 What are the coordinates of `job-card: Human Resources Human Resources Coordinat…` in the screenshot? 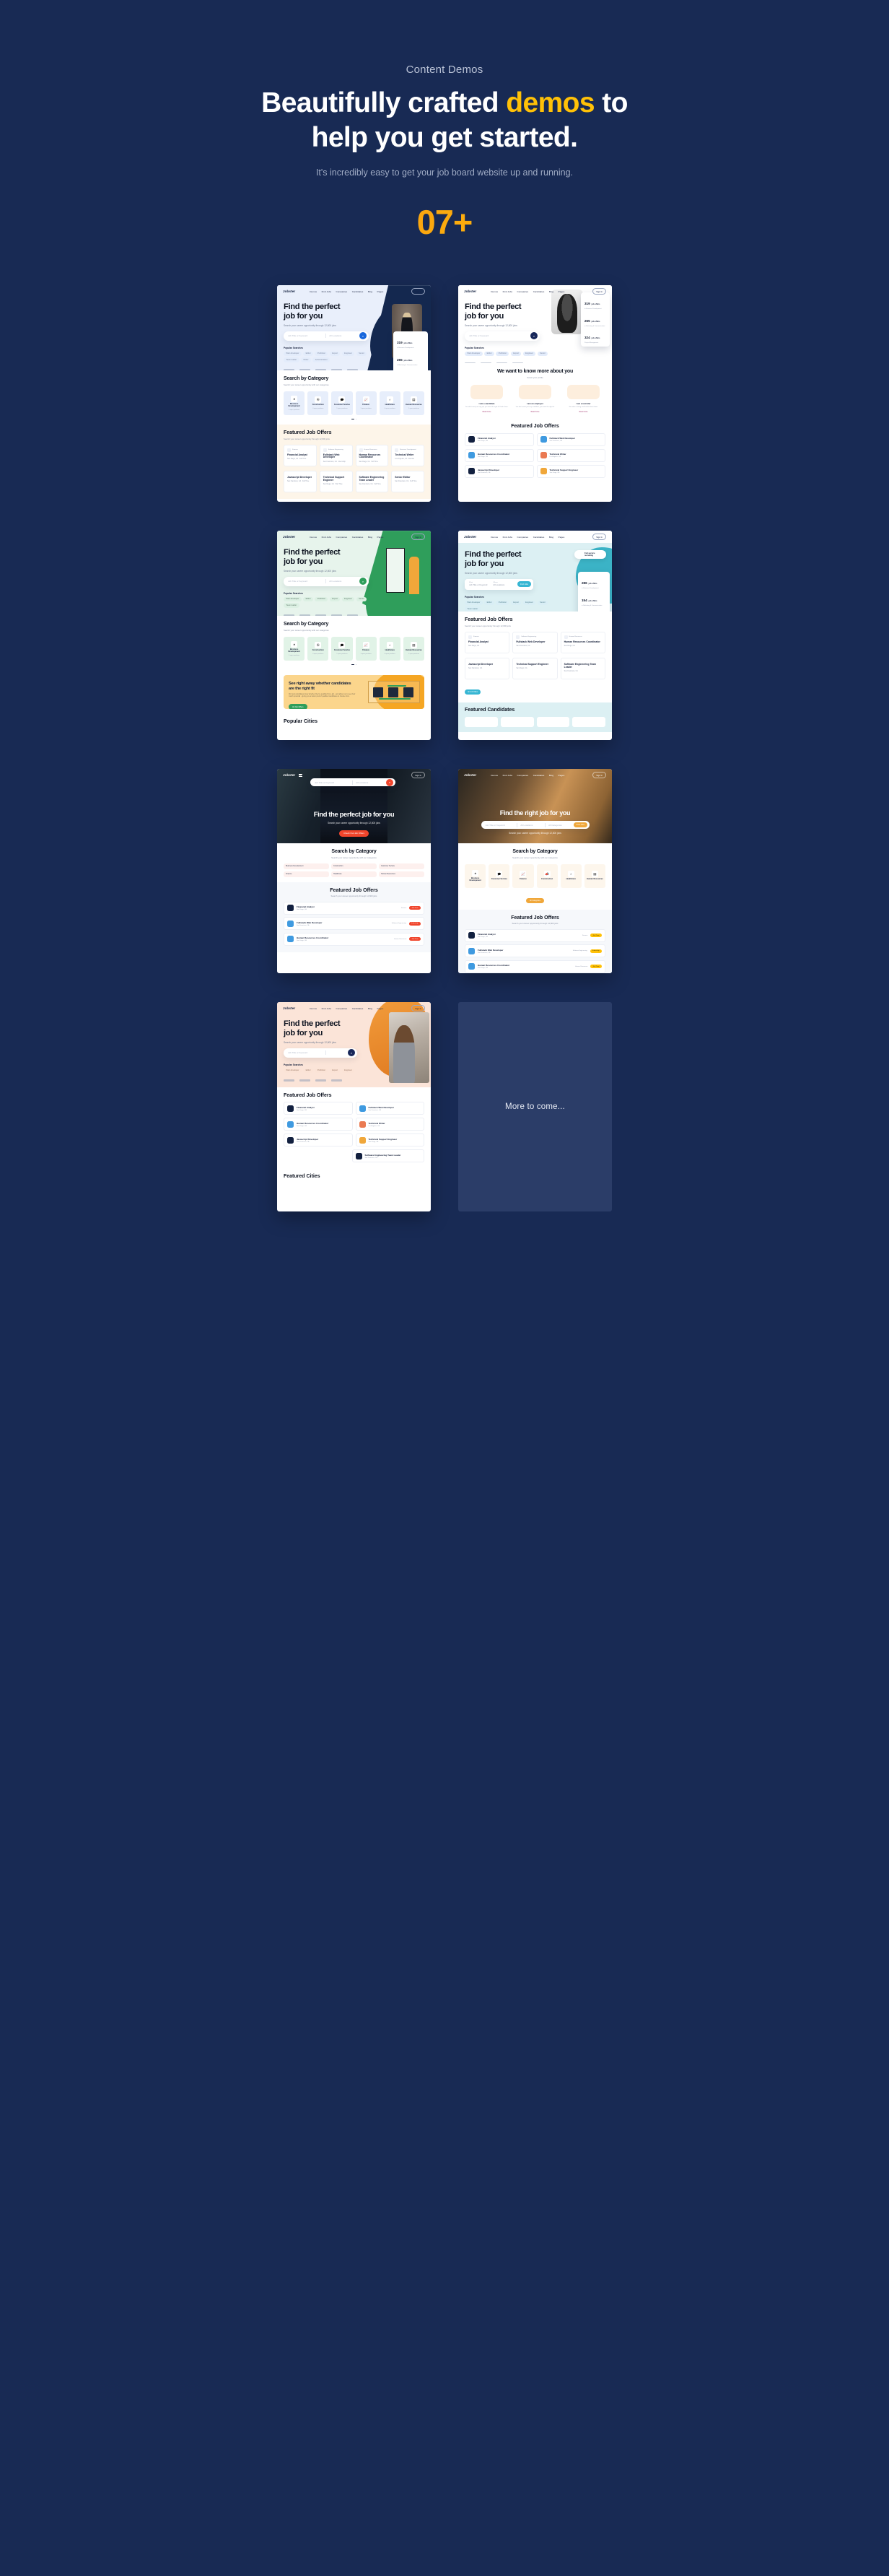 It's located at (582, 642).